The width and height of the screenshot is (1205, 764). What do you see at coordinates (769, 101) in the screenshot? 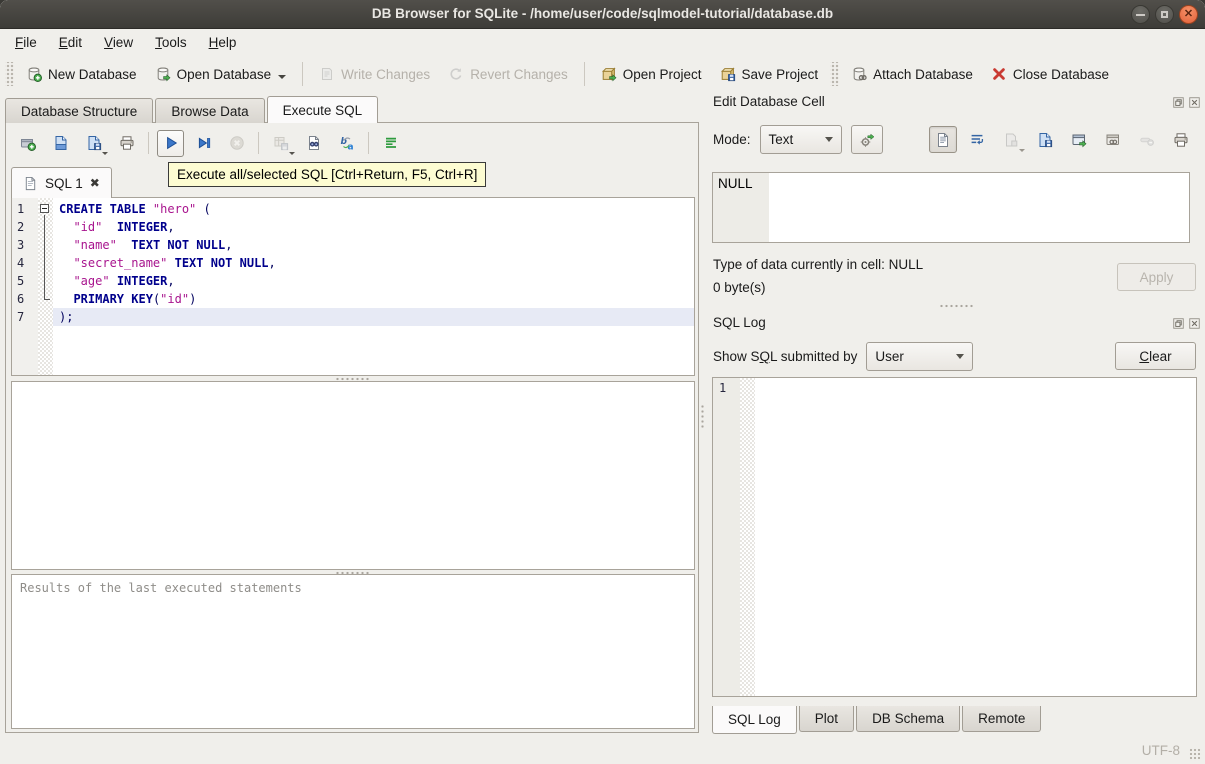
I see `edit-cell-title: Edit Database Cell` at bounding box center [769, 101].